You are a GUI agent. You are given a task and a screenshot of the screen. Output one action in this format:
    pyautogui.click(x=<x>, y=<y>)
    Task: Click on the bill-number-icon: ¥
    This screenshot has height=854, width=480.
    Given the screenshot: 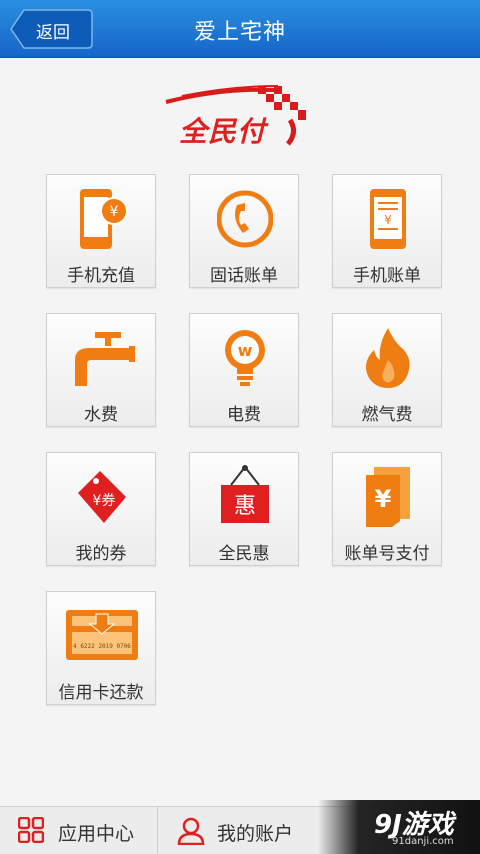 What is the action you would take?
    pyautogui.click(x=388, y=497)
    